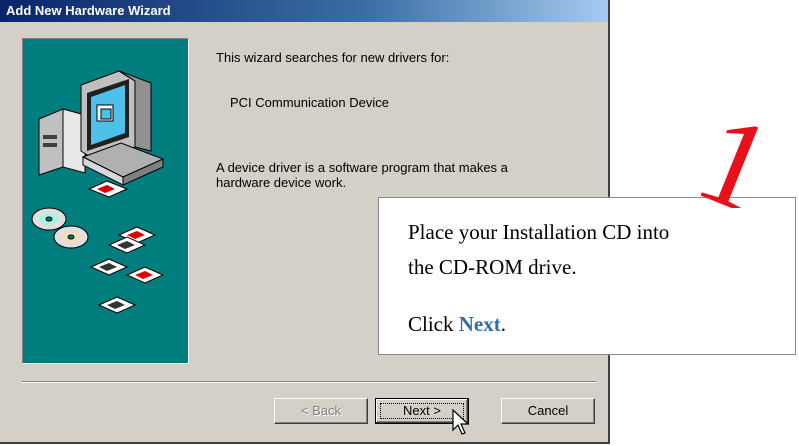 Image resolution: width=799 pixels, height=446 pixels. I want to click on callout-click-suffix: ., so click(503, 324).